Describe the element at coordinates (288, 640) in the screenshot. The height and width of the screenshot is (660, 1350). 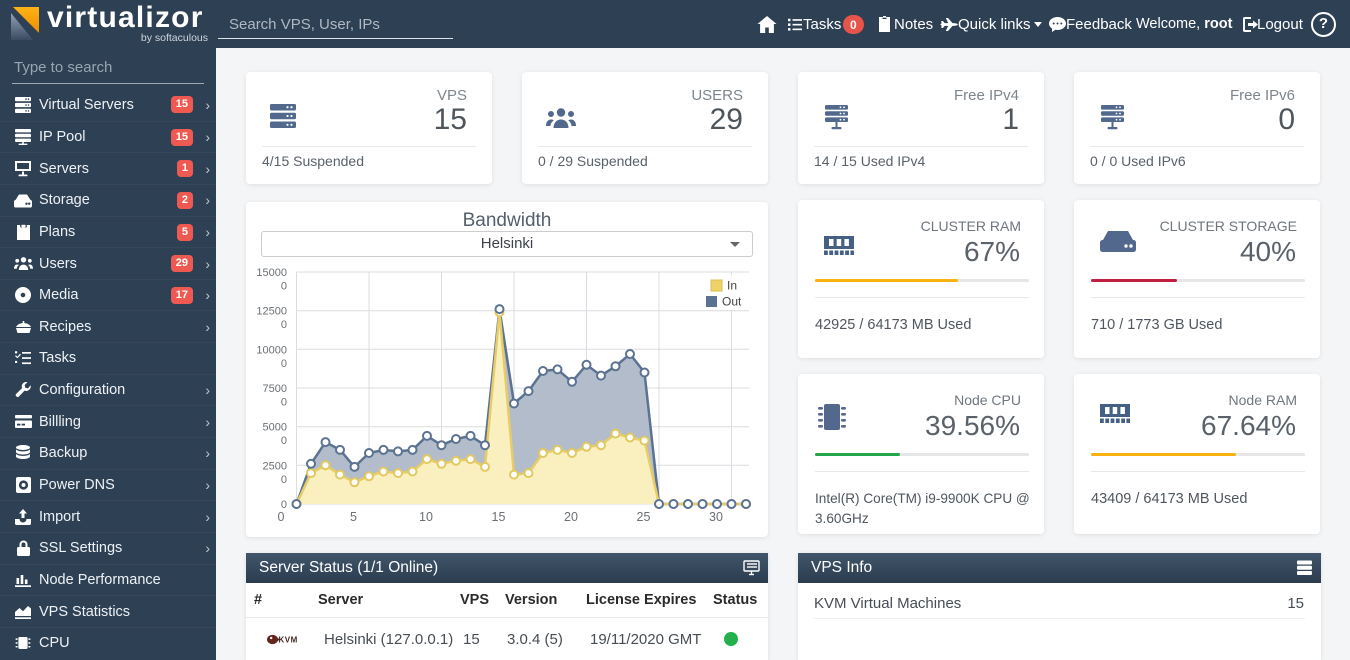
I see `svg-text: KVM` at that location.